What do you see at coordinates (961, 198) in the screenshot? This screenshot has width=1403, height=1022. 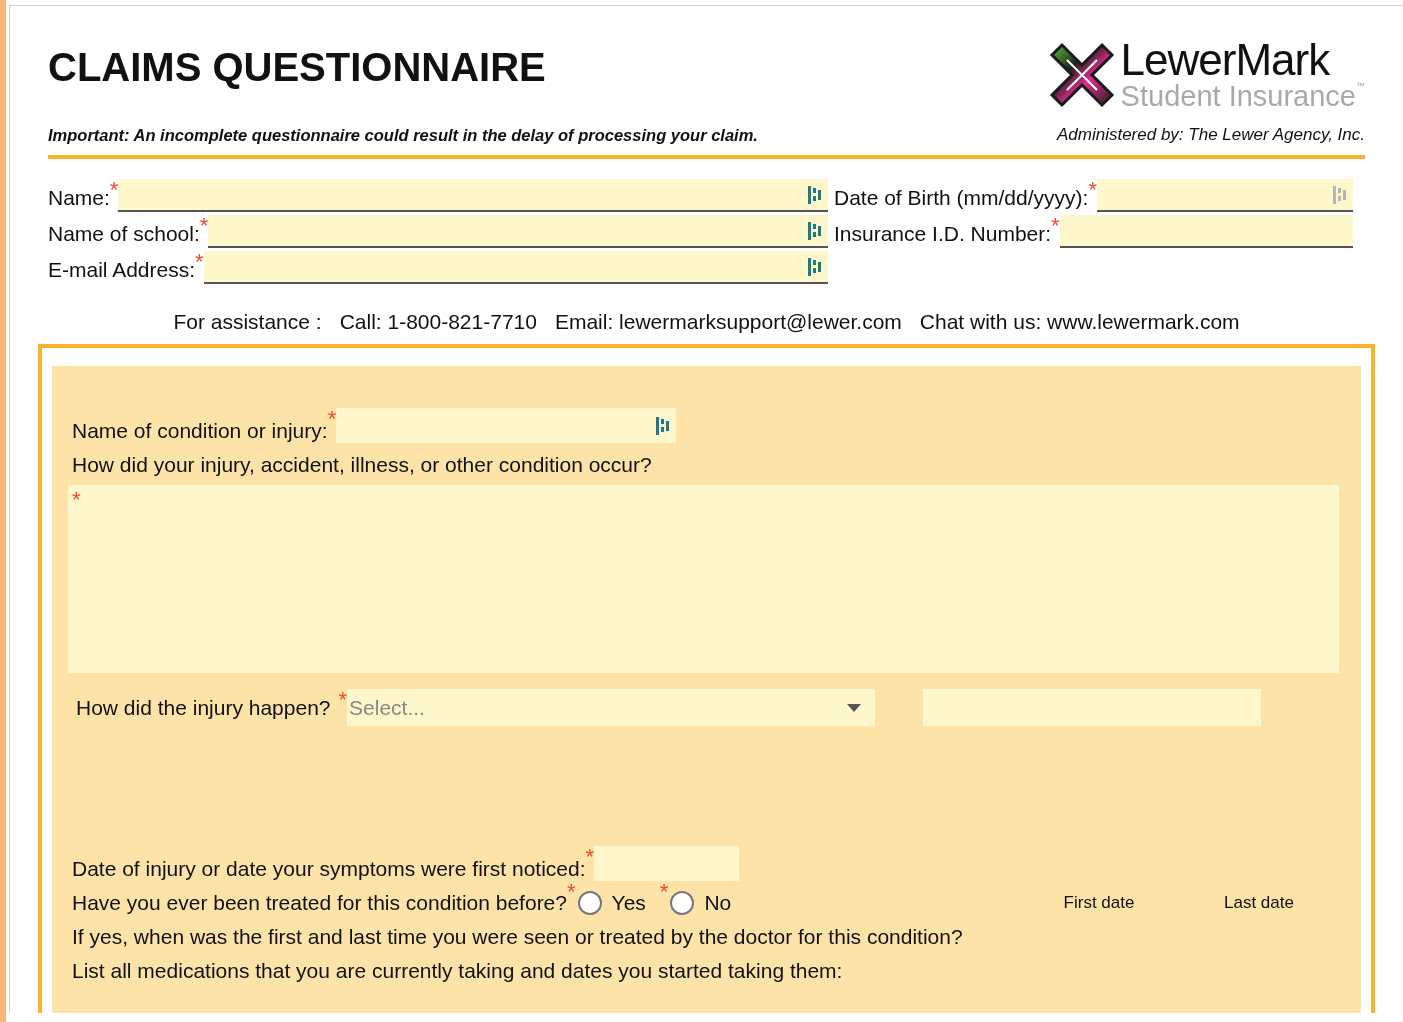 I see `field-label: Date of Birth (mm/dd/yyyy):` at bounding box center [961, 198].